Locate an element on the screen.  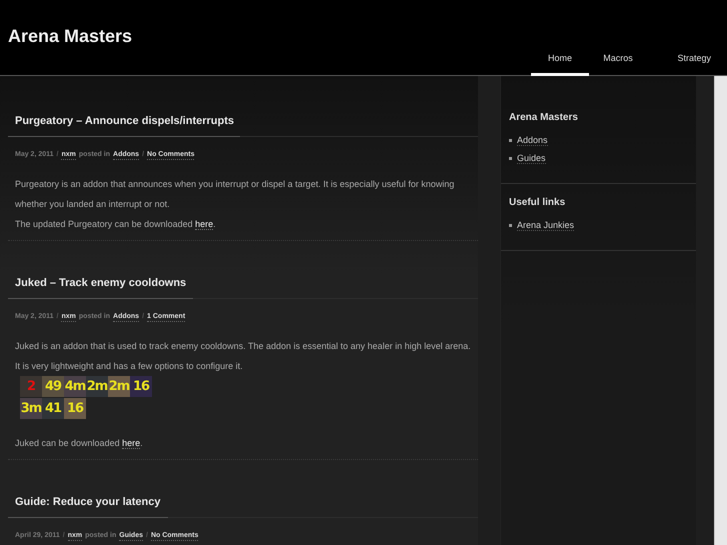
post-title: Purgeatory – Announce dispels/interrupts is located at coordinates (243, 101).